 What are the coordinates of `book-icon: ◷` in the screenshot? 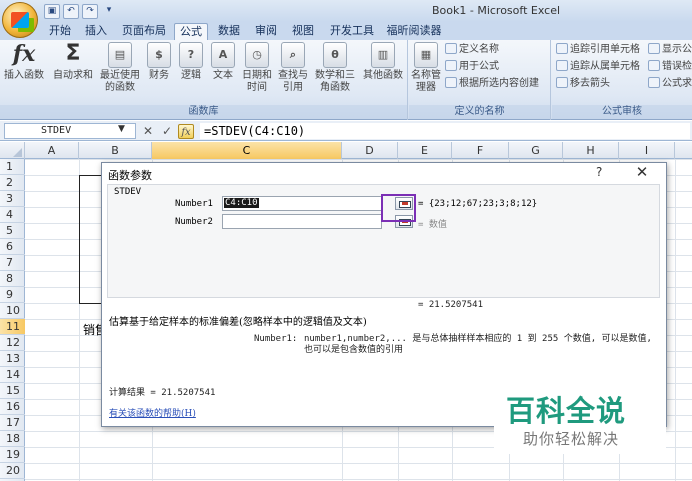 It's located at (257, 55).